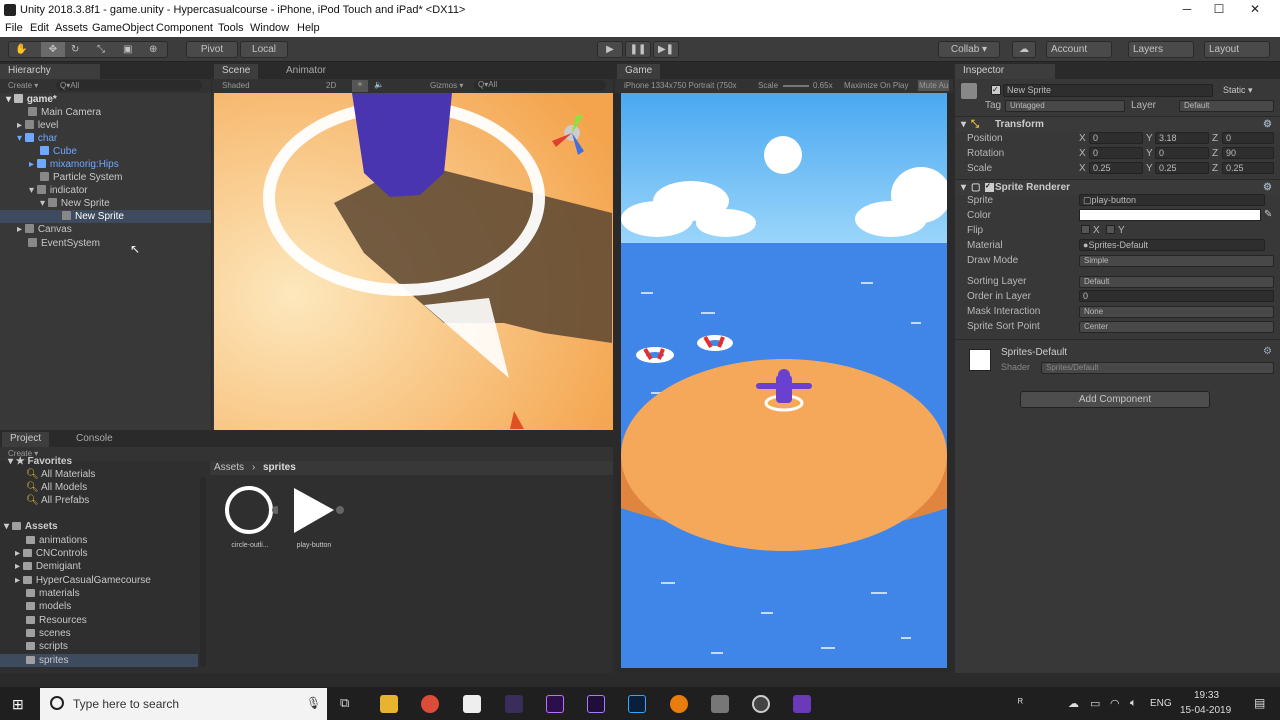 This screenshot has height=720, width=1280. Describe the element at coordinates (1205, 710) in the screenshot. I see `clock-date: 15-04-2019` at that location.